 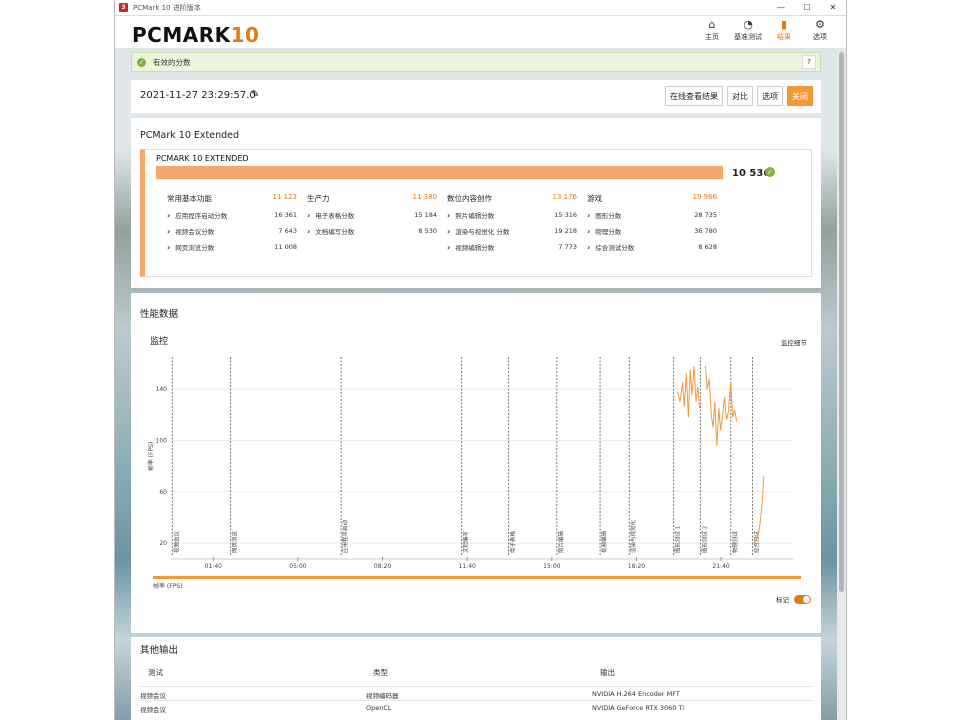 What do you see at coordinates (232, 247) in the screenshot?
I see `subscore-row: 网页浏览分数 11 008` at bounding box center [232, 247].